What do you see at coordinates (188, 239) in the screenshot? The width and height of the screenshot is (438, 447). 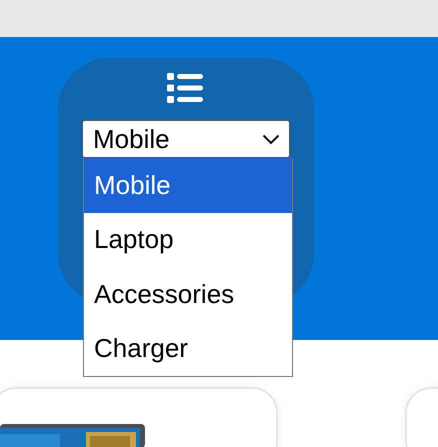 I see `dropdown-option: Laptop` at bounding box center [188, 239].